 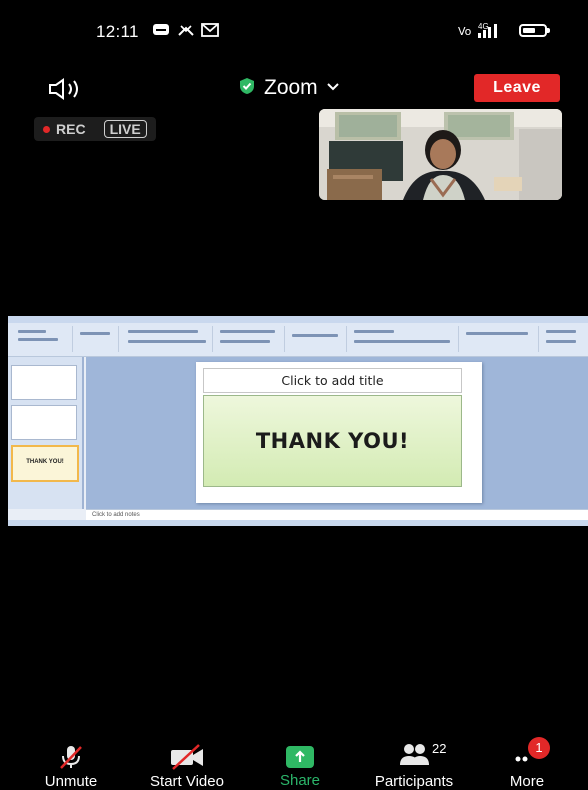 I want to click on unmute-button: Unmute, so click(x=71, y=767).